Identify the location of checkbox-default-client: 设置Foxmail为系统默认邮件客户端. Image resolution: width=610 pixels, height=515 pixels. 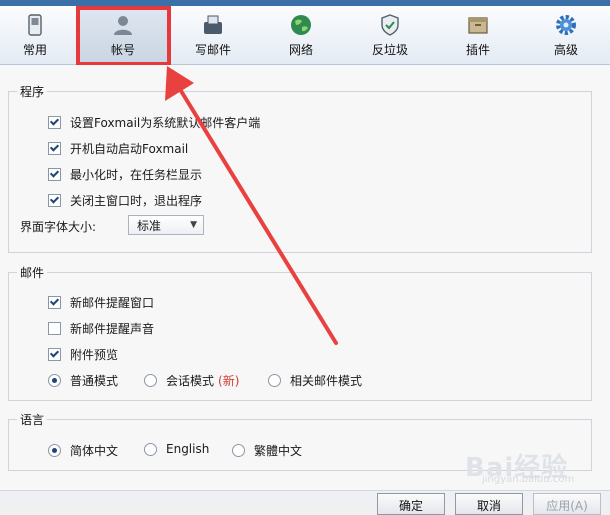
(154, 122).